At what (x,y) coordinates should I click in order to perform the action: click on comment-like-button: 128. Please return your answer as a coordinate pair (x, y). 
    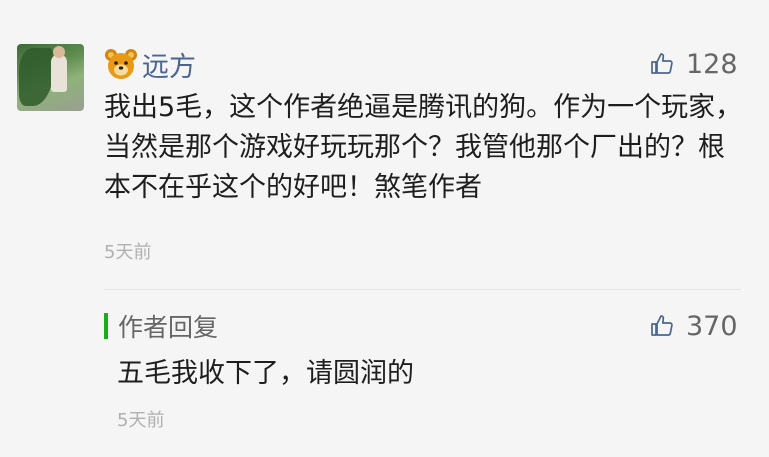
    Looking at the image, I should click on (694, 64).